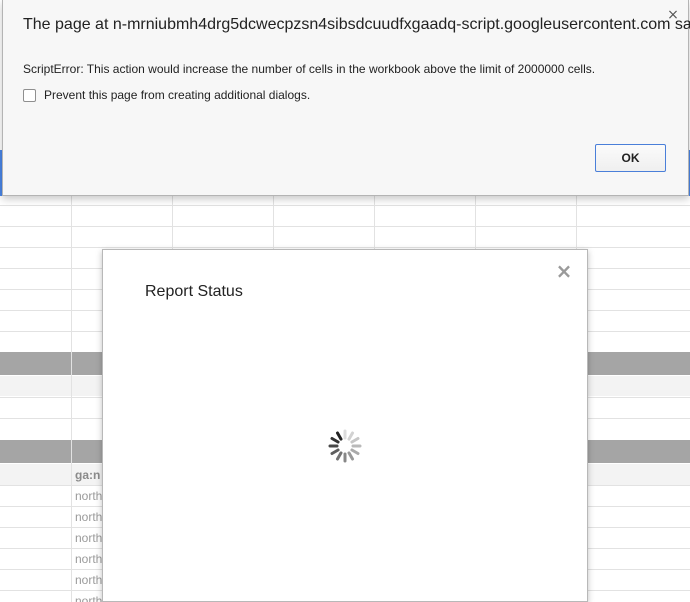  I want to click on prevent-dialogs-checkbox, so click(29, 95).